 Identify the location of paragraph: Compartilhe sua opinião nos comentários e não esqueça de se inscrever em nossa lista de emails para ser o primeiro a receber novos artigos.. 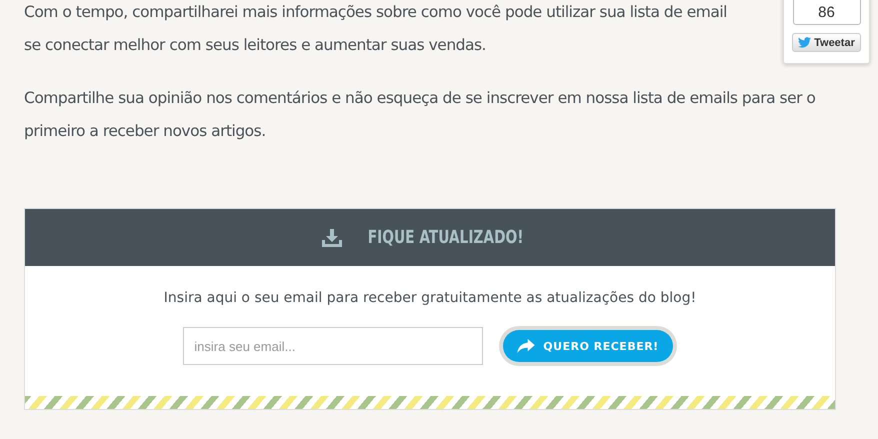
(420, 115).